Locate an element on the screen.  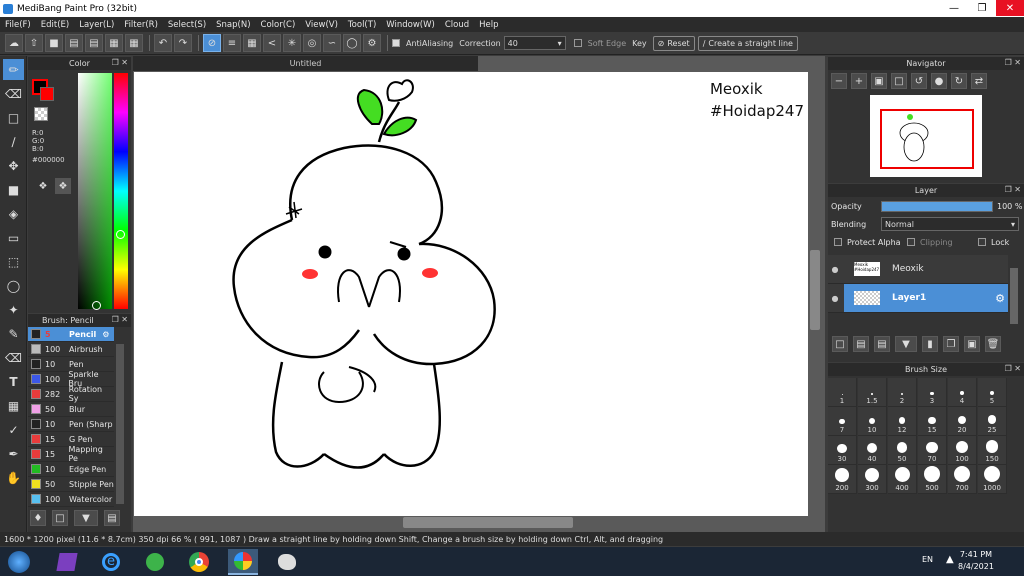
brush-list-scrollbar is located at coordinates (120, 424).